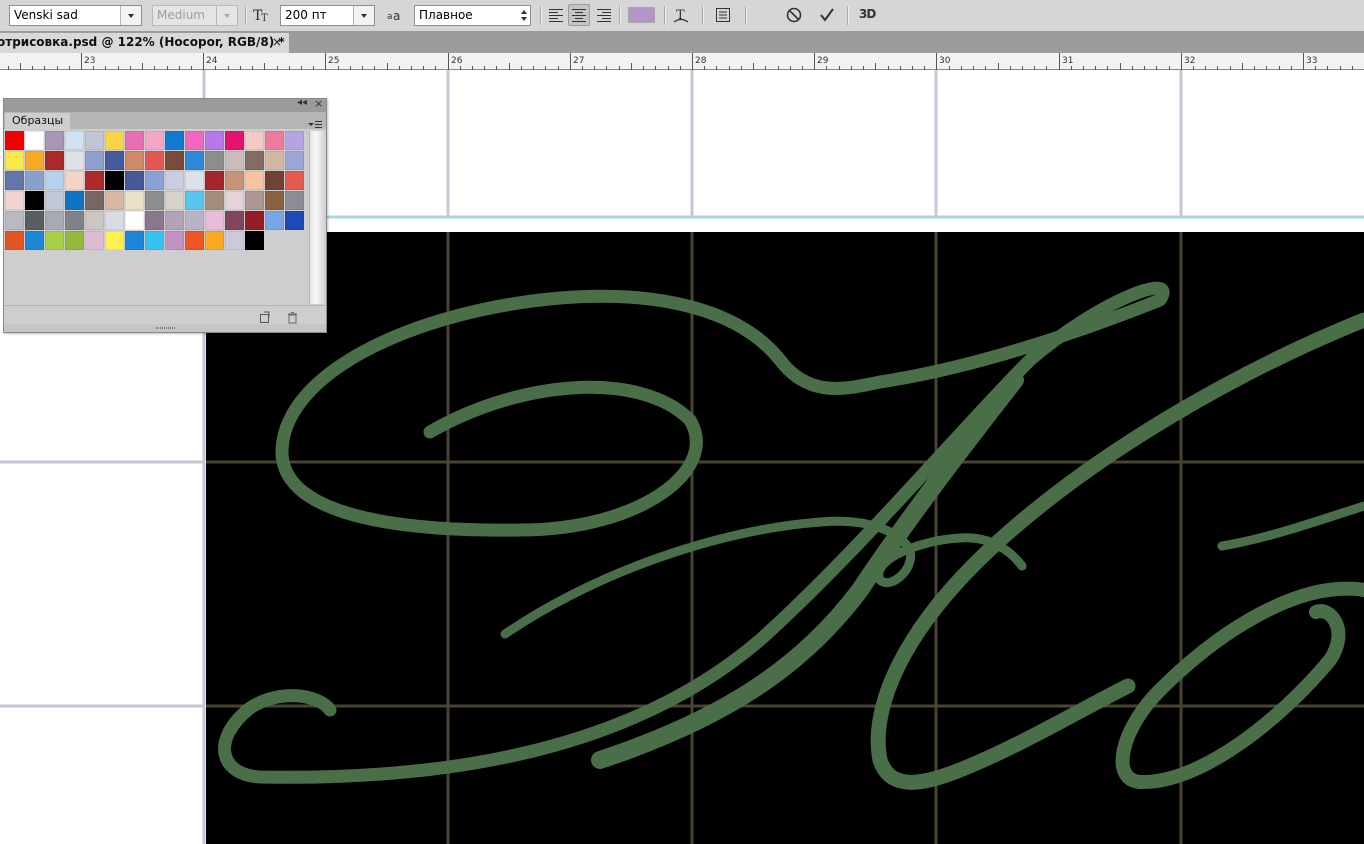 This screenshot has height=844, width=1364. I want to click on warp-text-button: T, so click(681, 15).